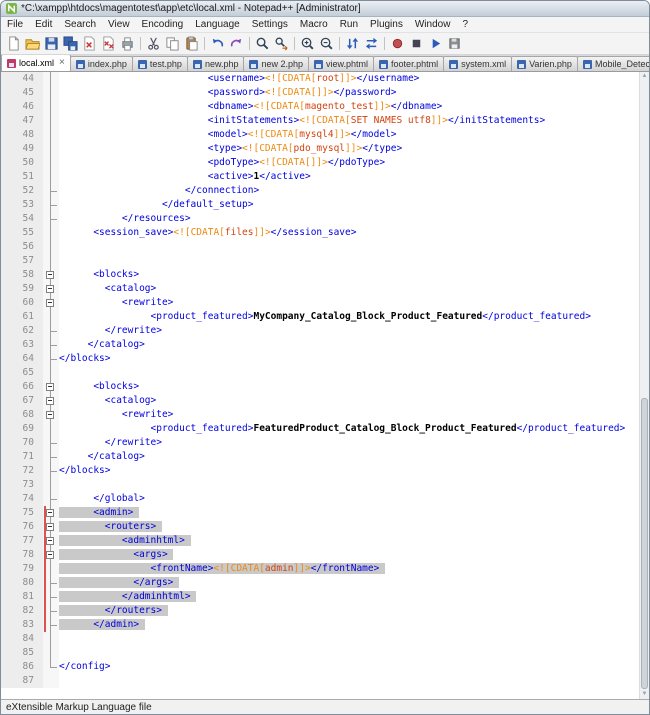  What do you see at coordinates (320, 527) in the screenshot?
I see `code-line: 76 <routers>` at bounding box center [320, 527].